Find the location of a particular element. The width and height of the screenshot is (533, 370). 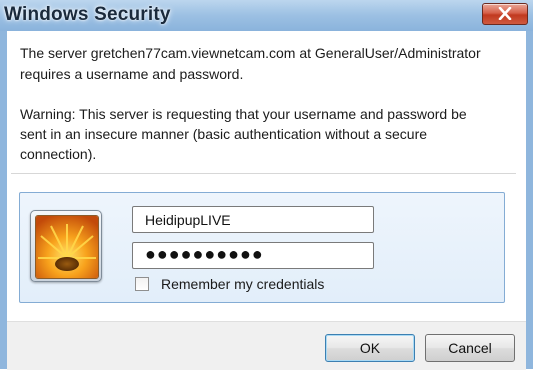

warning-line-3: connection). is located at coordinates (58, 154).